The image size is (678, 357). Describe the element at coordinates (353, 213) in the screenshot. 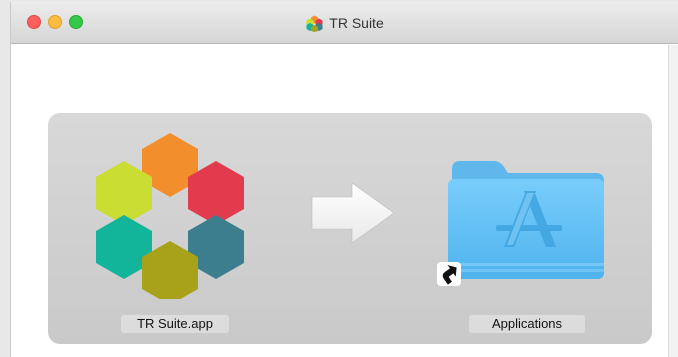

I see `right-arrow-icon` at that location.